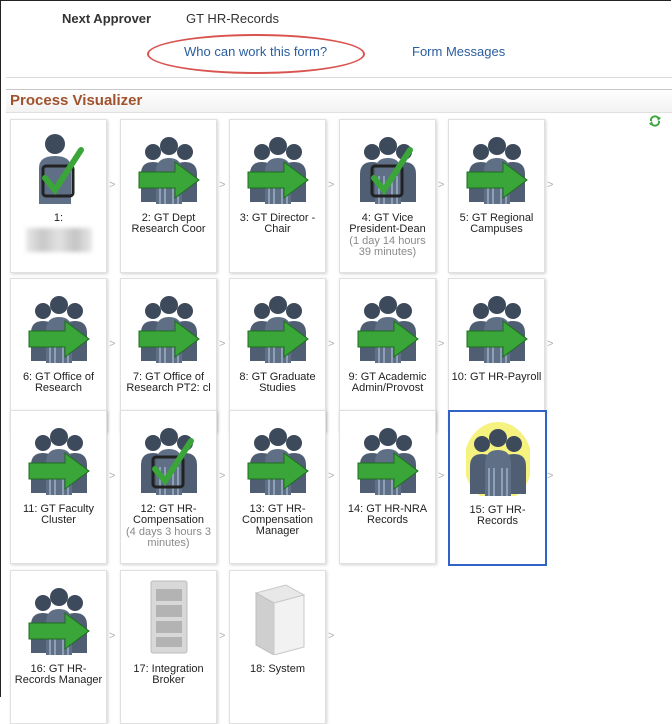  Describe the element at coordinates (277, 520) in the screenshot. I see `step-label: 13: GT HR-Compensation Manager` at that location.